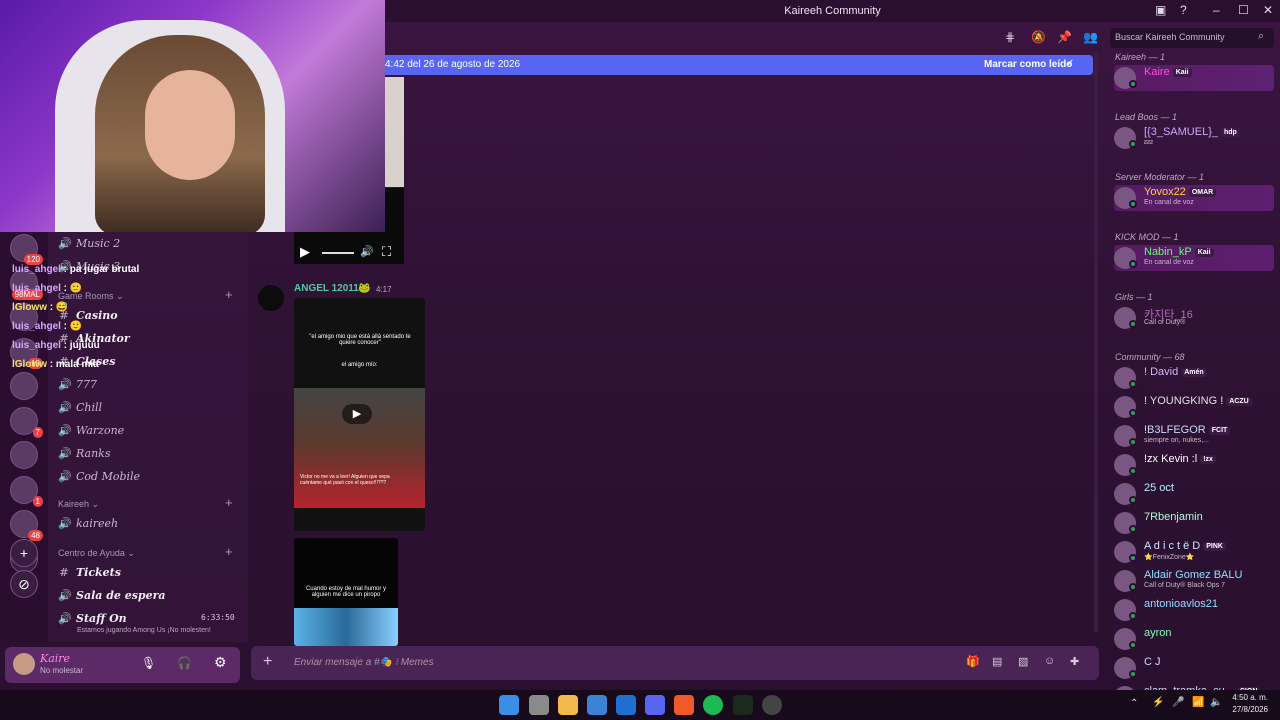 The image size is (1280, 720). I want to click on gif-icon: ▤, so click(997, 661).